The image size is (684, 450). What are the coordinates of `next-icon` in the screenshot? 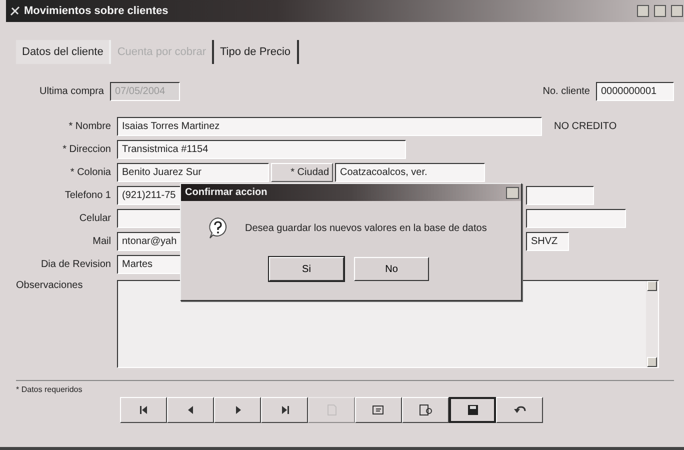 It's located at (238, 410).